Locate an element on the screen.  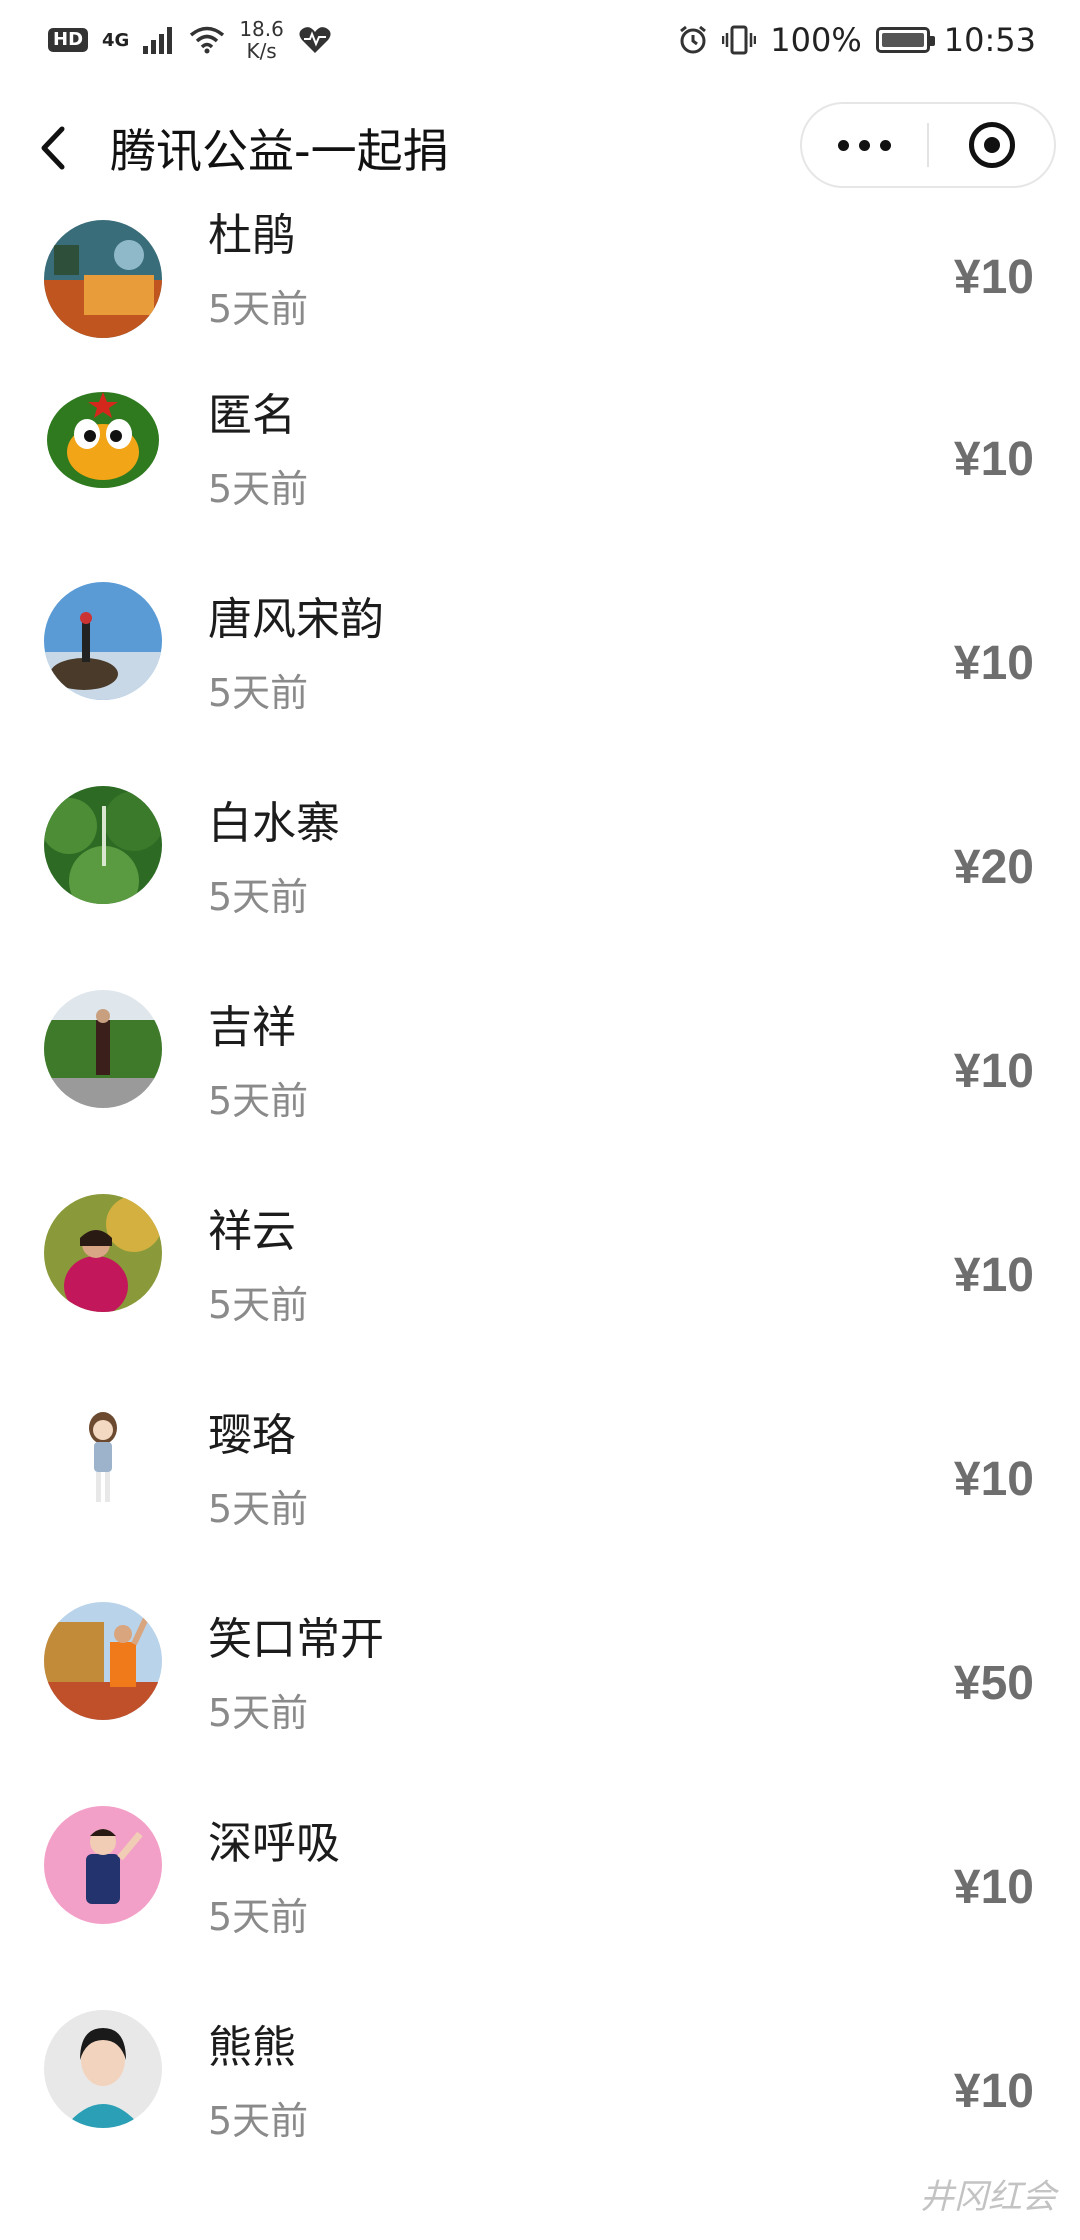
health-heart-icon is located at coordinates (315, 40).